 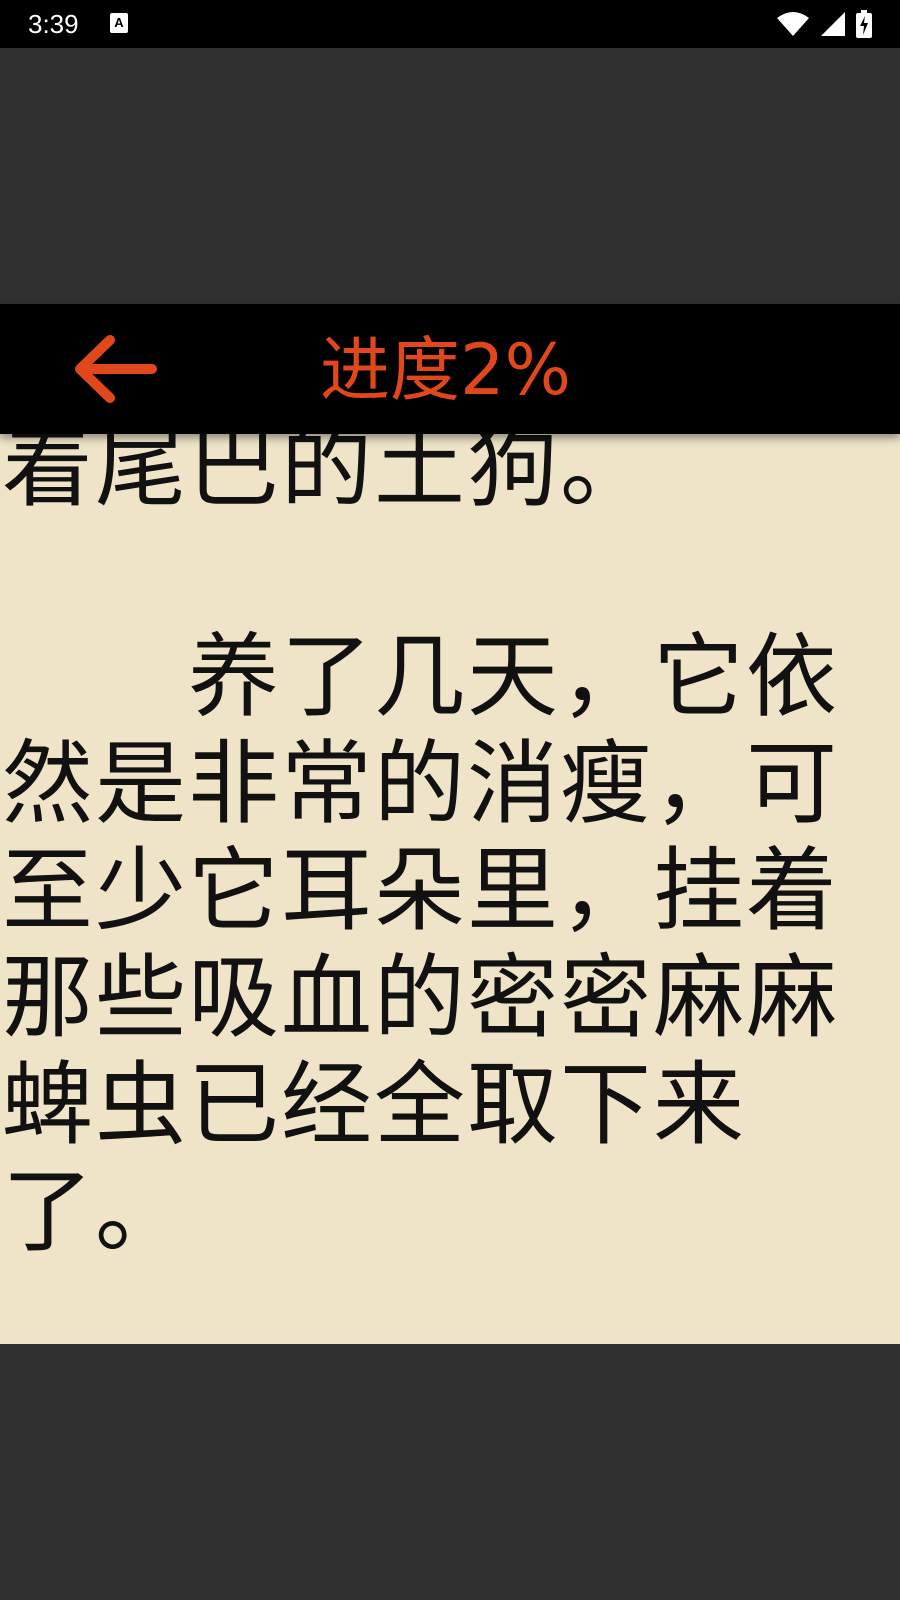 What do you see at coordinates (53, 24) in the screenshot?
I see `status-time: 3:39` at bounding box center [53, 24].